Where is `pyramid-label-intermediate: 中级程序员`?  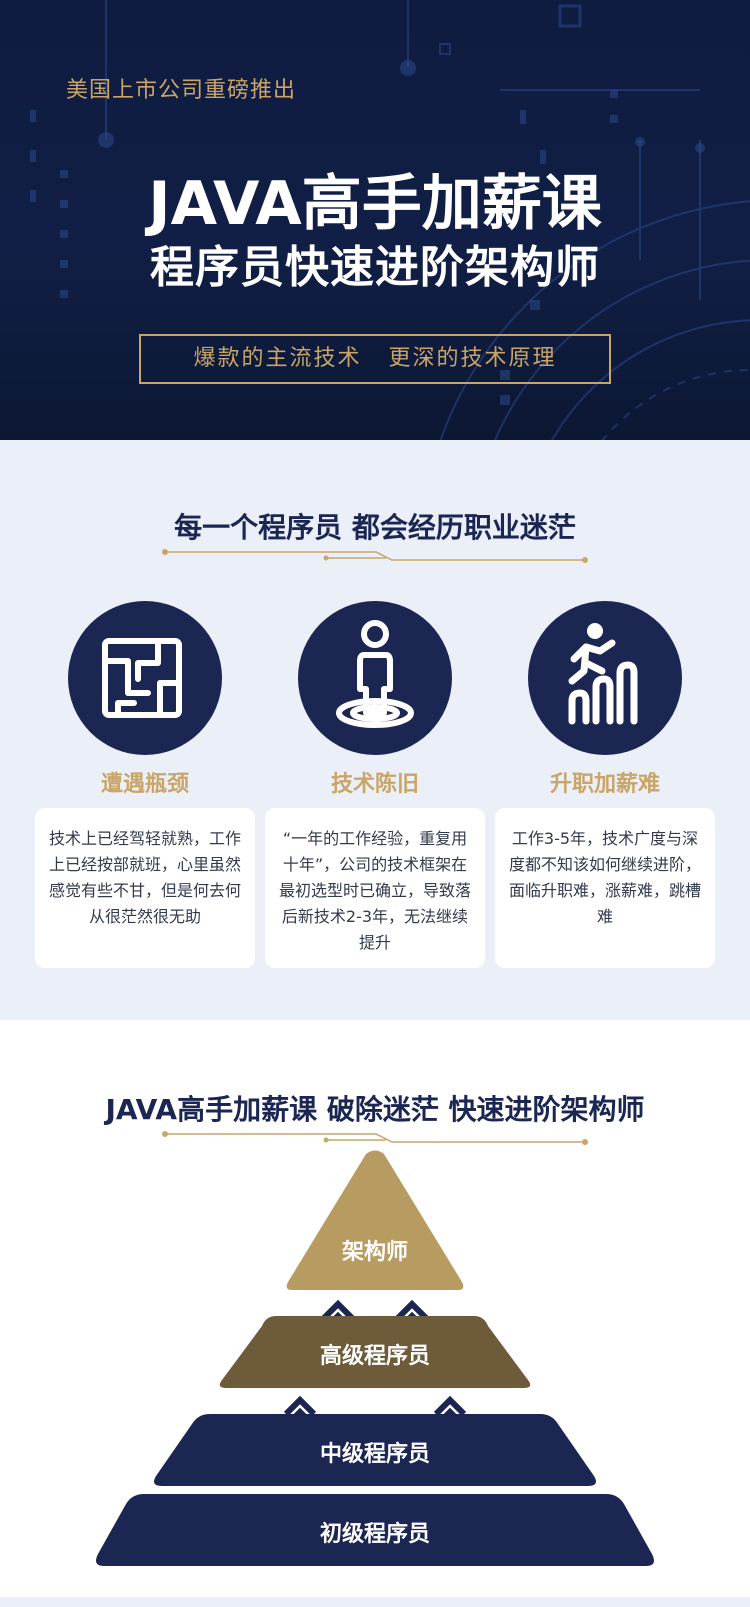
pyramid-label-intermediate: 中级程序员 is located at coordinates (374, 1454).